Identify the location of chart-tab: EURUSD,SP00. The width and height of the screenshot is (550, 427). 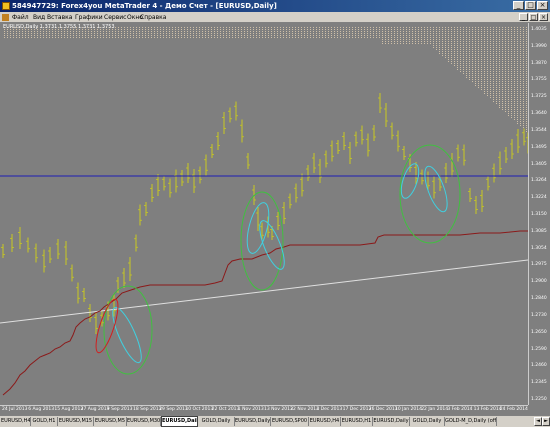
(290, 421).